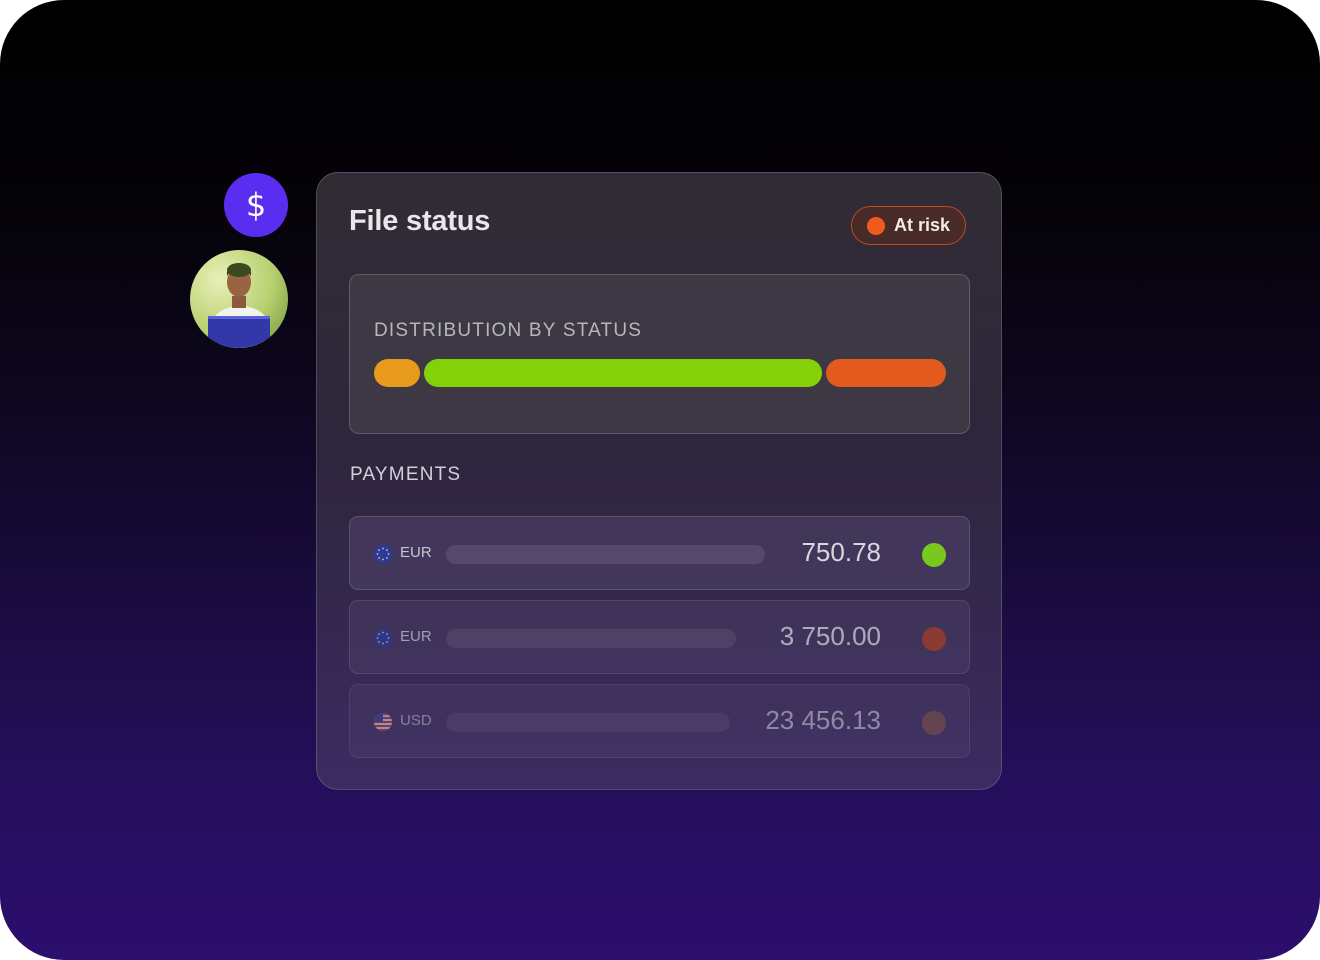 This screenshot has height=960, width=1320. What do you see at coordinates (420, 221) in the screenshot?
I see `card-title: File status` at bounding box center [420, 221].